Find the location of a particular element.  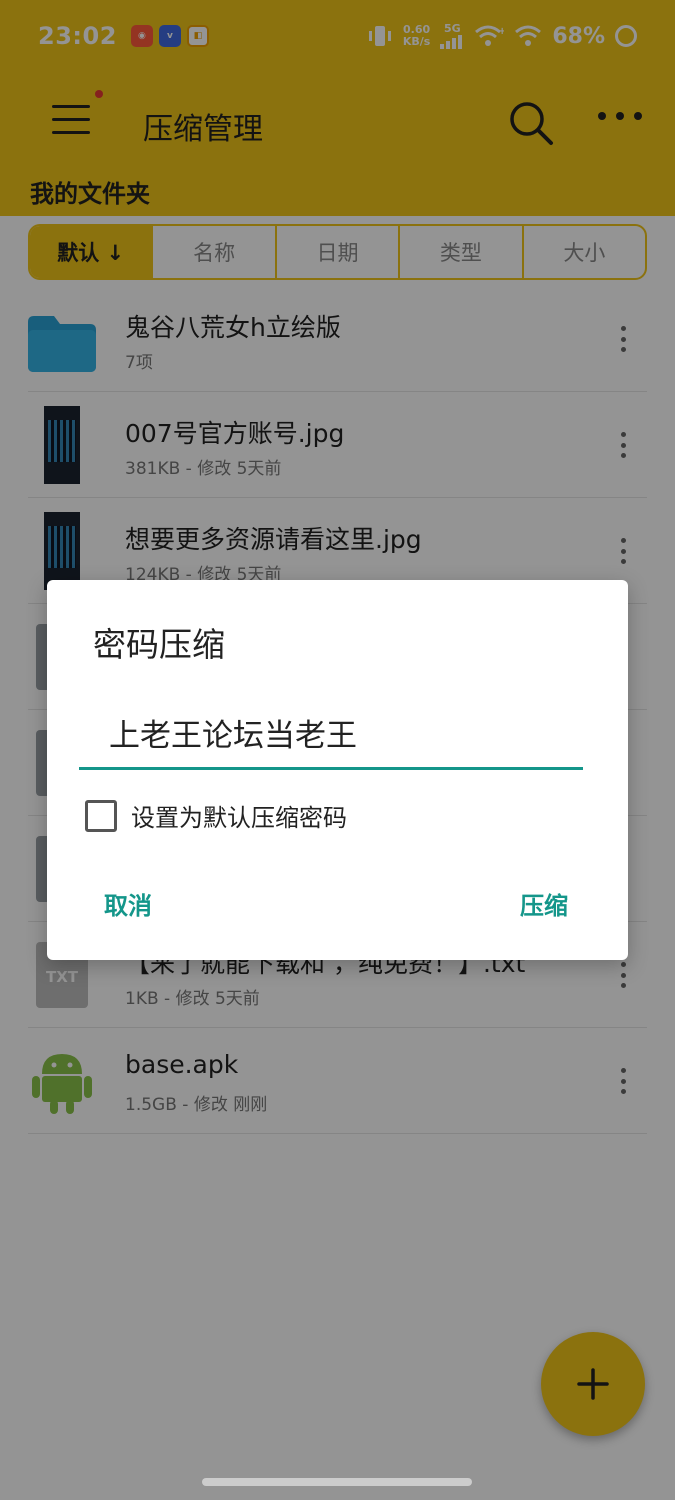

gesture-nav-bar is located at coordinates (337, 1482).